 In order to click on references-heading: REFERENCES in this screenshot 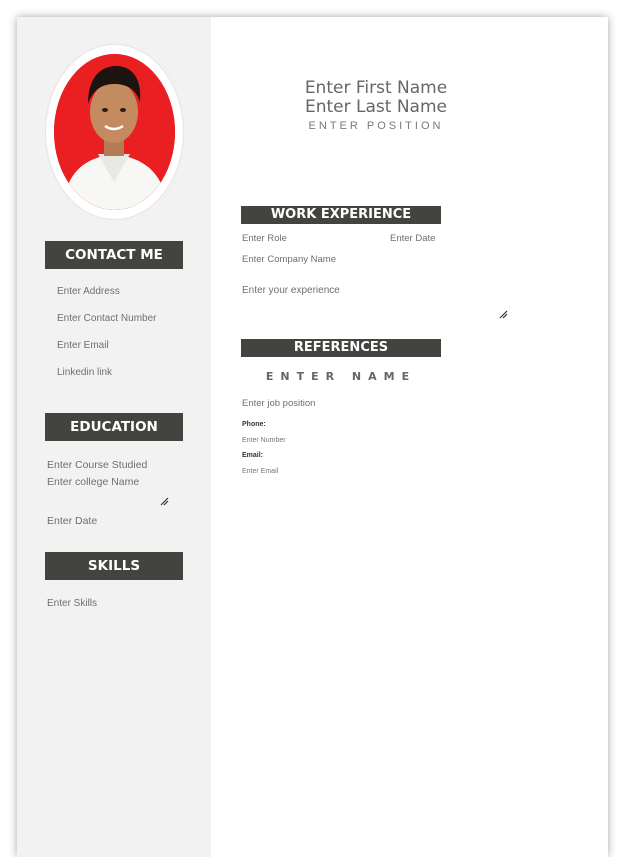, I will do `click(341, 348)`.